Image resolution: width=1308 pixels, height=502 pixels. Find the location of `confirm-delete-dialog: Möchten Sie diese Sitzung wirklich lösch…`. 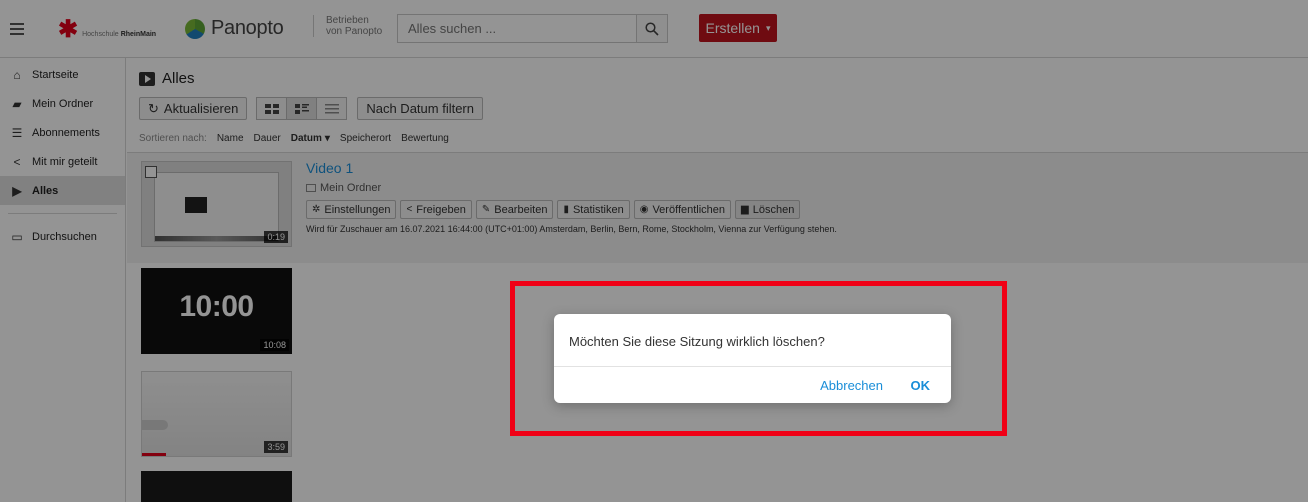

confirm-delete-dialog: Möchten Sie diese Sitzung wirklich lösch… is located at coordinates (752, 358).